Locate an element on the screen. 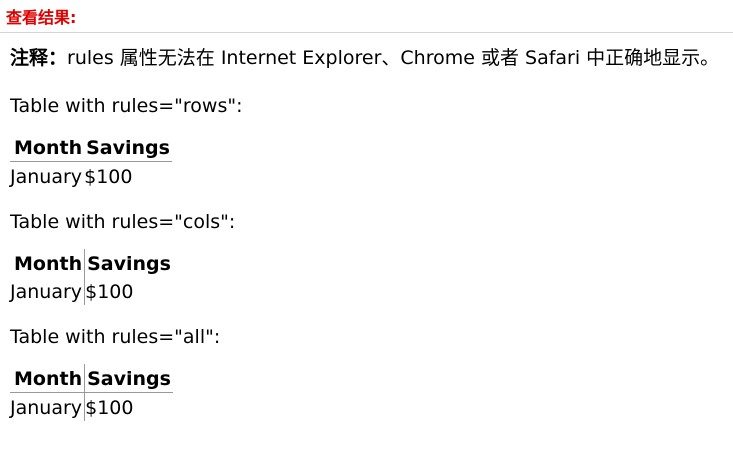 The image size is (733, 456). table-rules-rows: Month Savings January $100 is located at coordinates (91, 161).